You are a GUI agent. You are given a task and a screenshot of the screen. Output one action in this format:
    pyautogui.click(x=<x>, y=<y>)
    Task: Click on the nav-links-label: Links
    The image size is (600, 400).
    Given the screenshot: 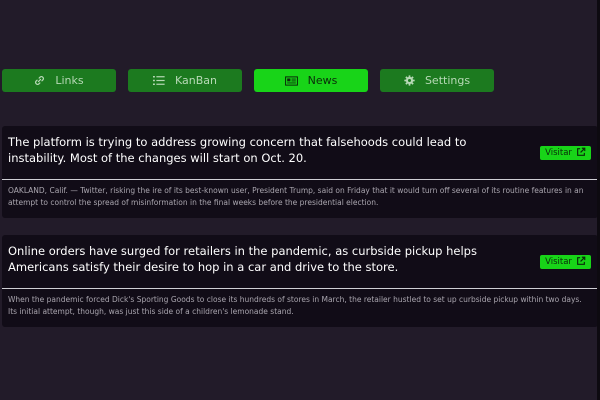 What is the action you would take?
    pyautogui.click(x=69, y=80)
    